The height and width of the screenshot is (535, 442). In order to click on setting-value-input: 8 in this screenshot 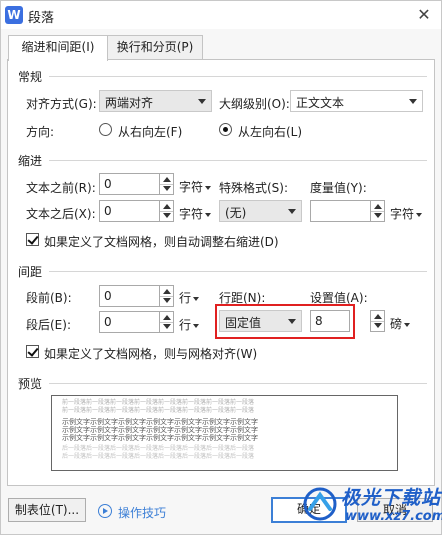, I will do `click(330, 321)`.